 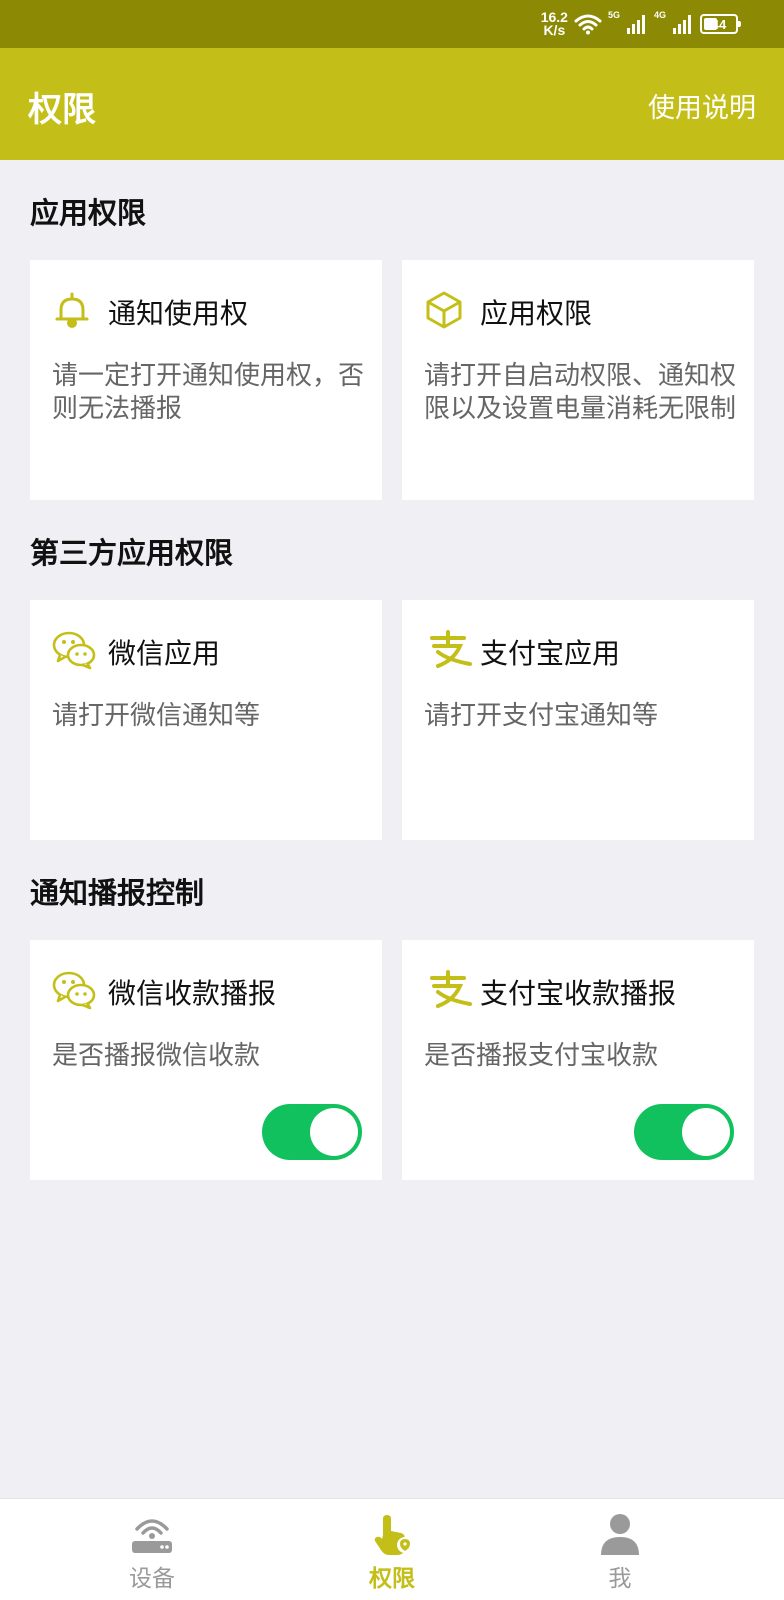 What do you see at coordinates (588, 24) in the screenshot?
I see `wifi-icon` at bounding box center [588, 24].